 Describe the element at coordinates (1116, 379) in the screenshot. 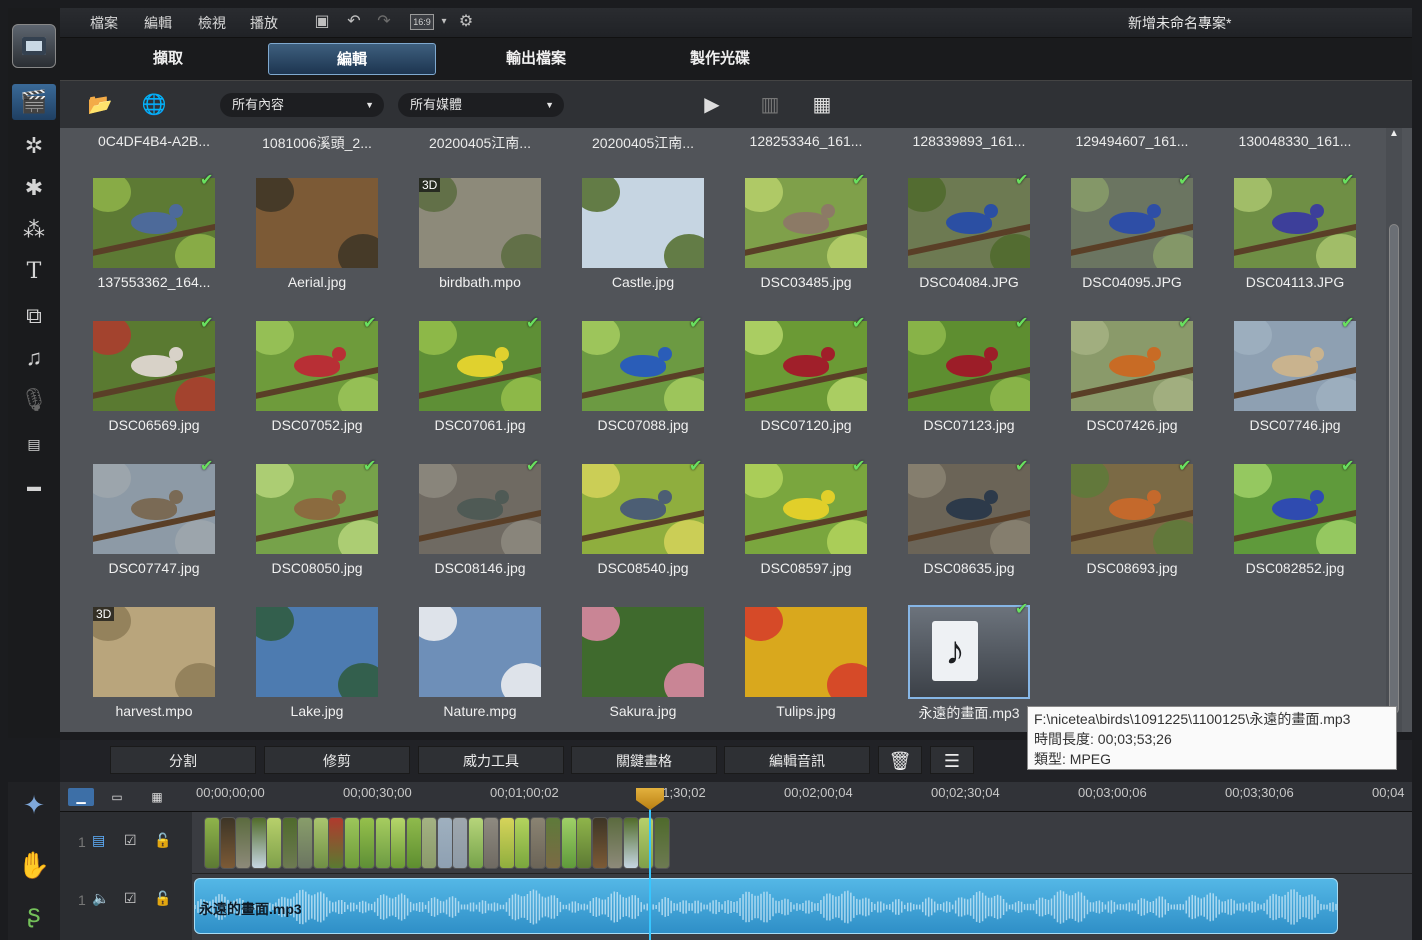

I see `media-tile: ✔ DSC07426.jpg` at that location.